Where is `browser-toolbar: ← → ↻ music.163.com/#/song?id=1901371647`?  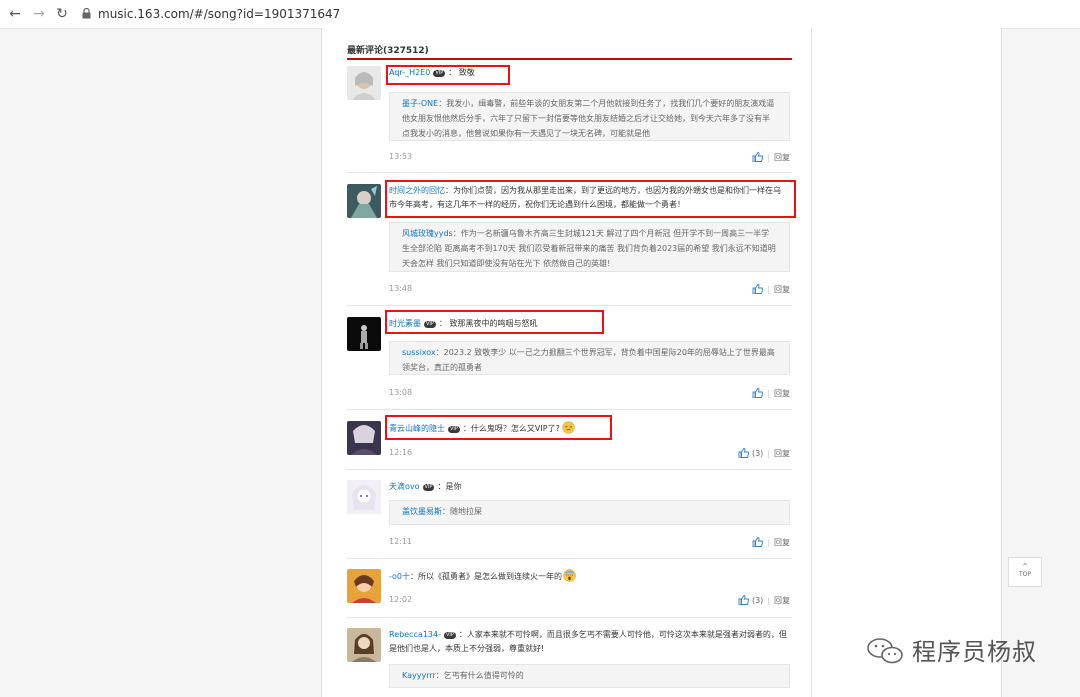
browser-toolbar: ← → ↻ music.163.com/#/song?id=1901371647 is located at coordinates (540, 14).